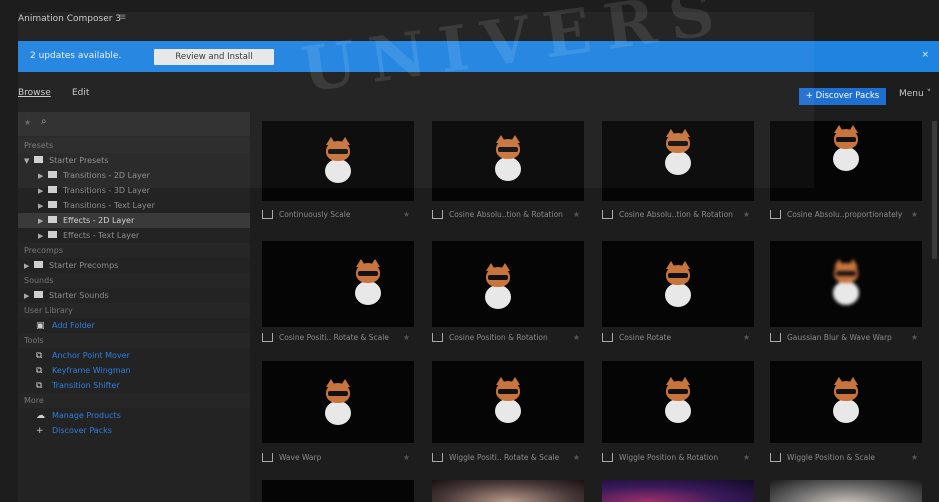 This screenshot has width=939, height=502. I want to click on preset-label: Cosine Rotate ★, so click(678, 340).